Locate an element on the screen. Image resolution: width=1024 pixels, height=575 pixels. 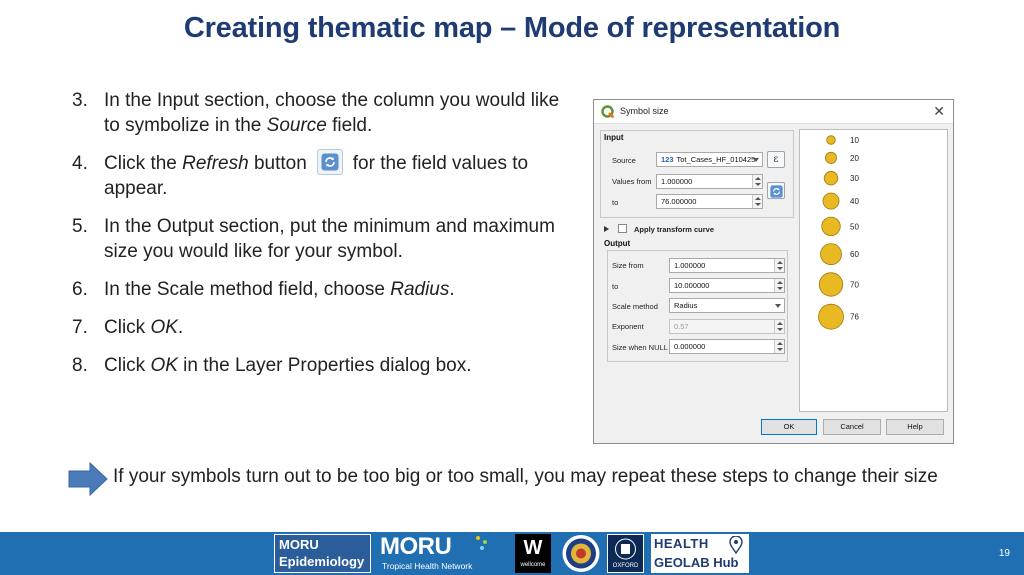
size-from-label: Size from is located at coordinates (628, 265).